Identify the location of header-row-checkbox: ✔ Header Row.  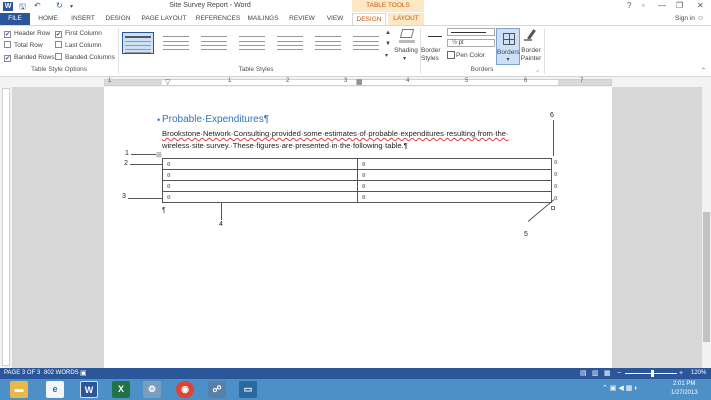
(27, 34).